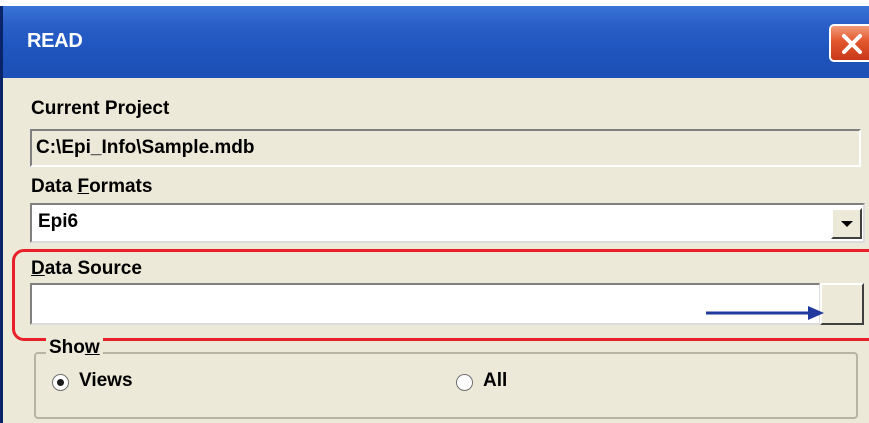 The width and height of the screenshot is (869, 423). Describe the element at coordinates (58, 221) in the screenshot. I see `data-formats-selected: Epi6` at that location.